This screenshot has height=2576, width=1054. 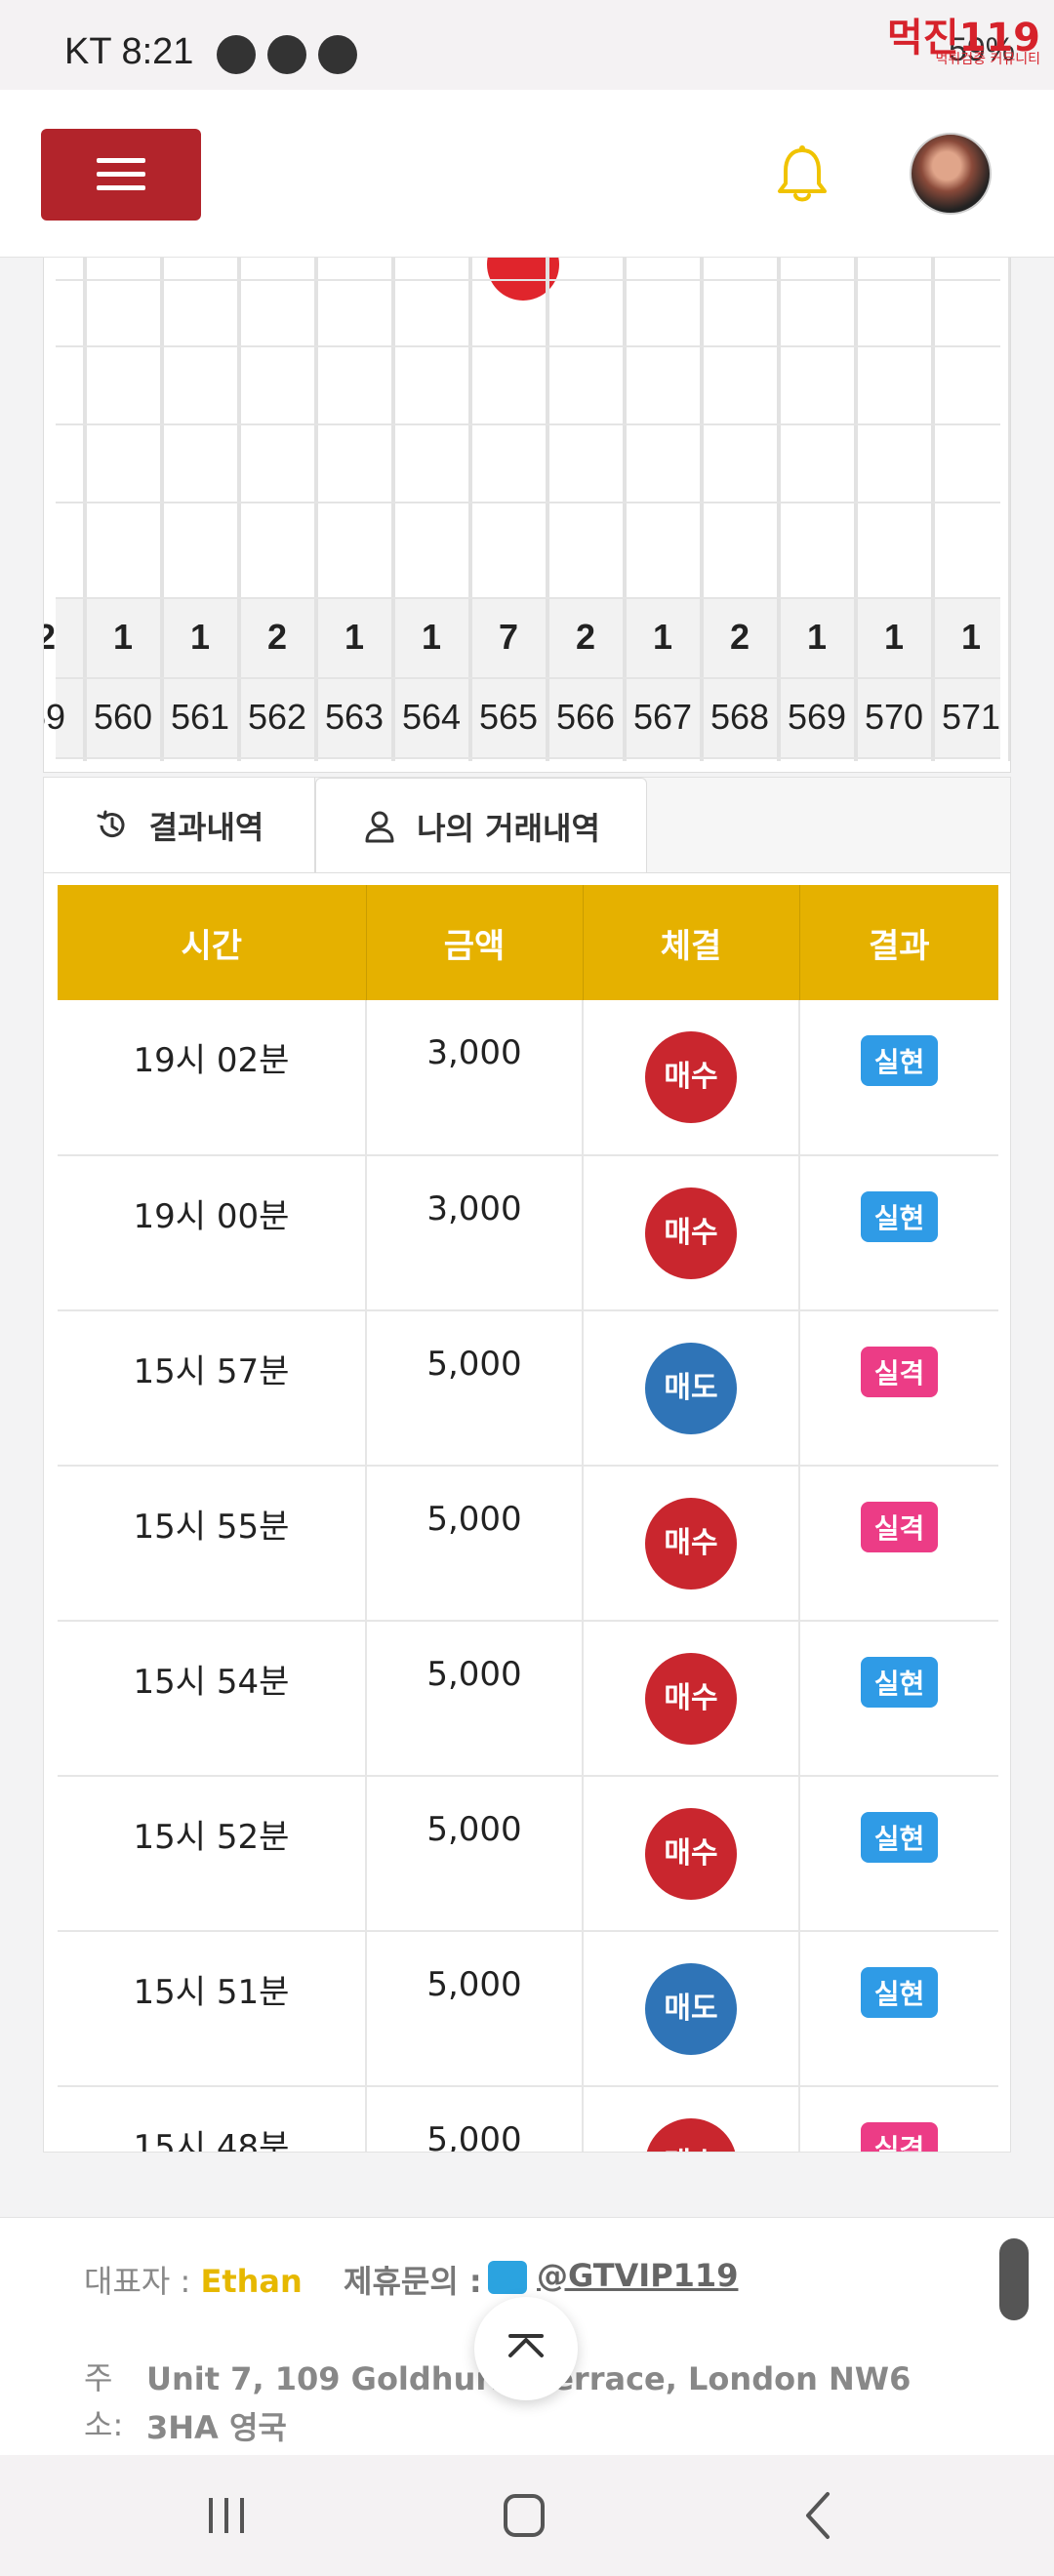 What do you see at coordinates (802, 175) in the screenshot?
I see `bell-icon` at bounding box center [802, 175].